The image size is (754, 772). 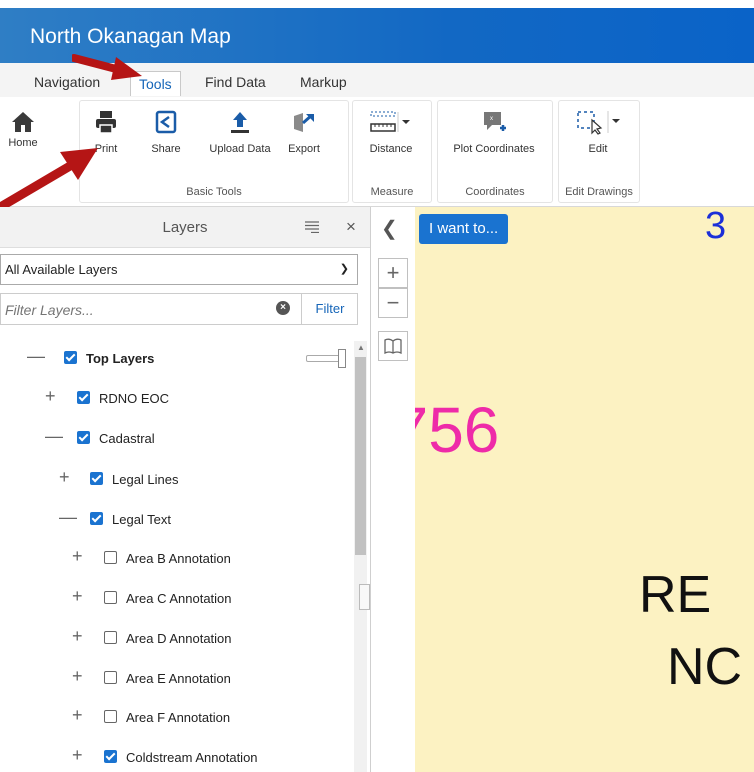 What do you see at coordinates (61, 269) in the screenshot?
I see `layer-source-value: All Available Layers` at bounding box center [61, 269].